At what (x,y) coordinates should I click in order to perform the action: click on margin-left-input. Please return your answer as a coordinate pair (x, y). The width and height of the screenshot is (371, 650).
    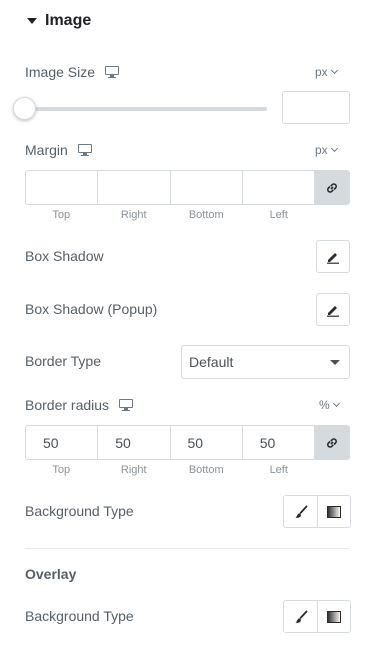
    Looking at the image, I should click on (278, 187).